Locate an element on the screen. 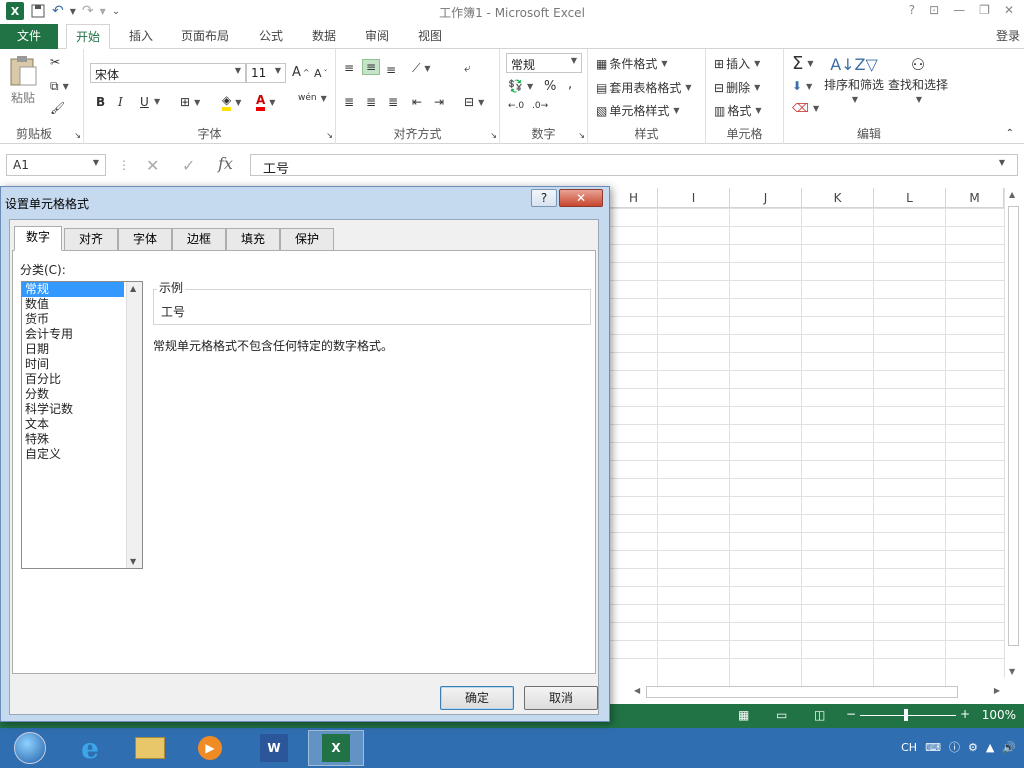 Image resolution: width=1024 pixels, height=768 pixels. shrink-font-icon: Aˇ is located at coordinates (321, 73).